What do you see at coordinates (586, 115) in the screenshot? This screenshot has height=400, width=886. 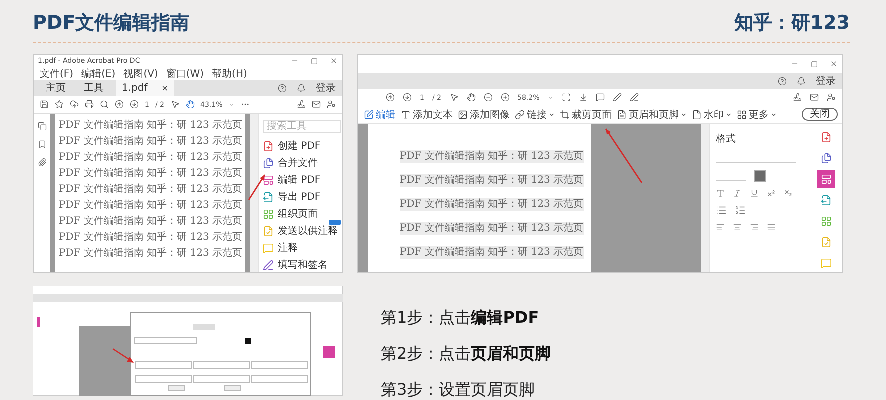 I see `edit-tool: 裁剪页面` at bounding box center [586, 115].